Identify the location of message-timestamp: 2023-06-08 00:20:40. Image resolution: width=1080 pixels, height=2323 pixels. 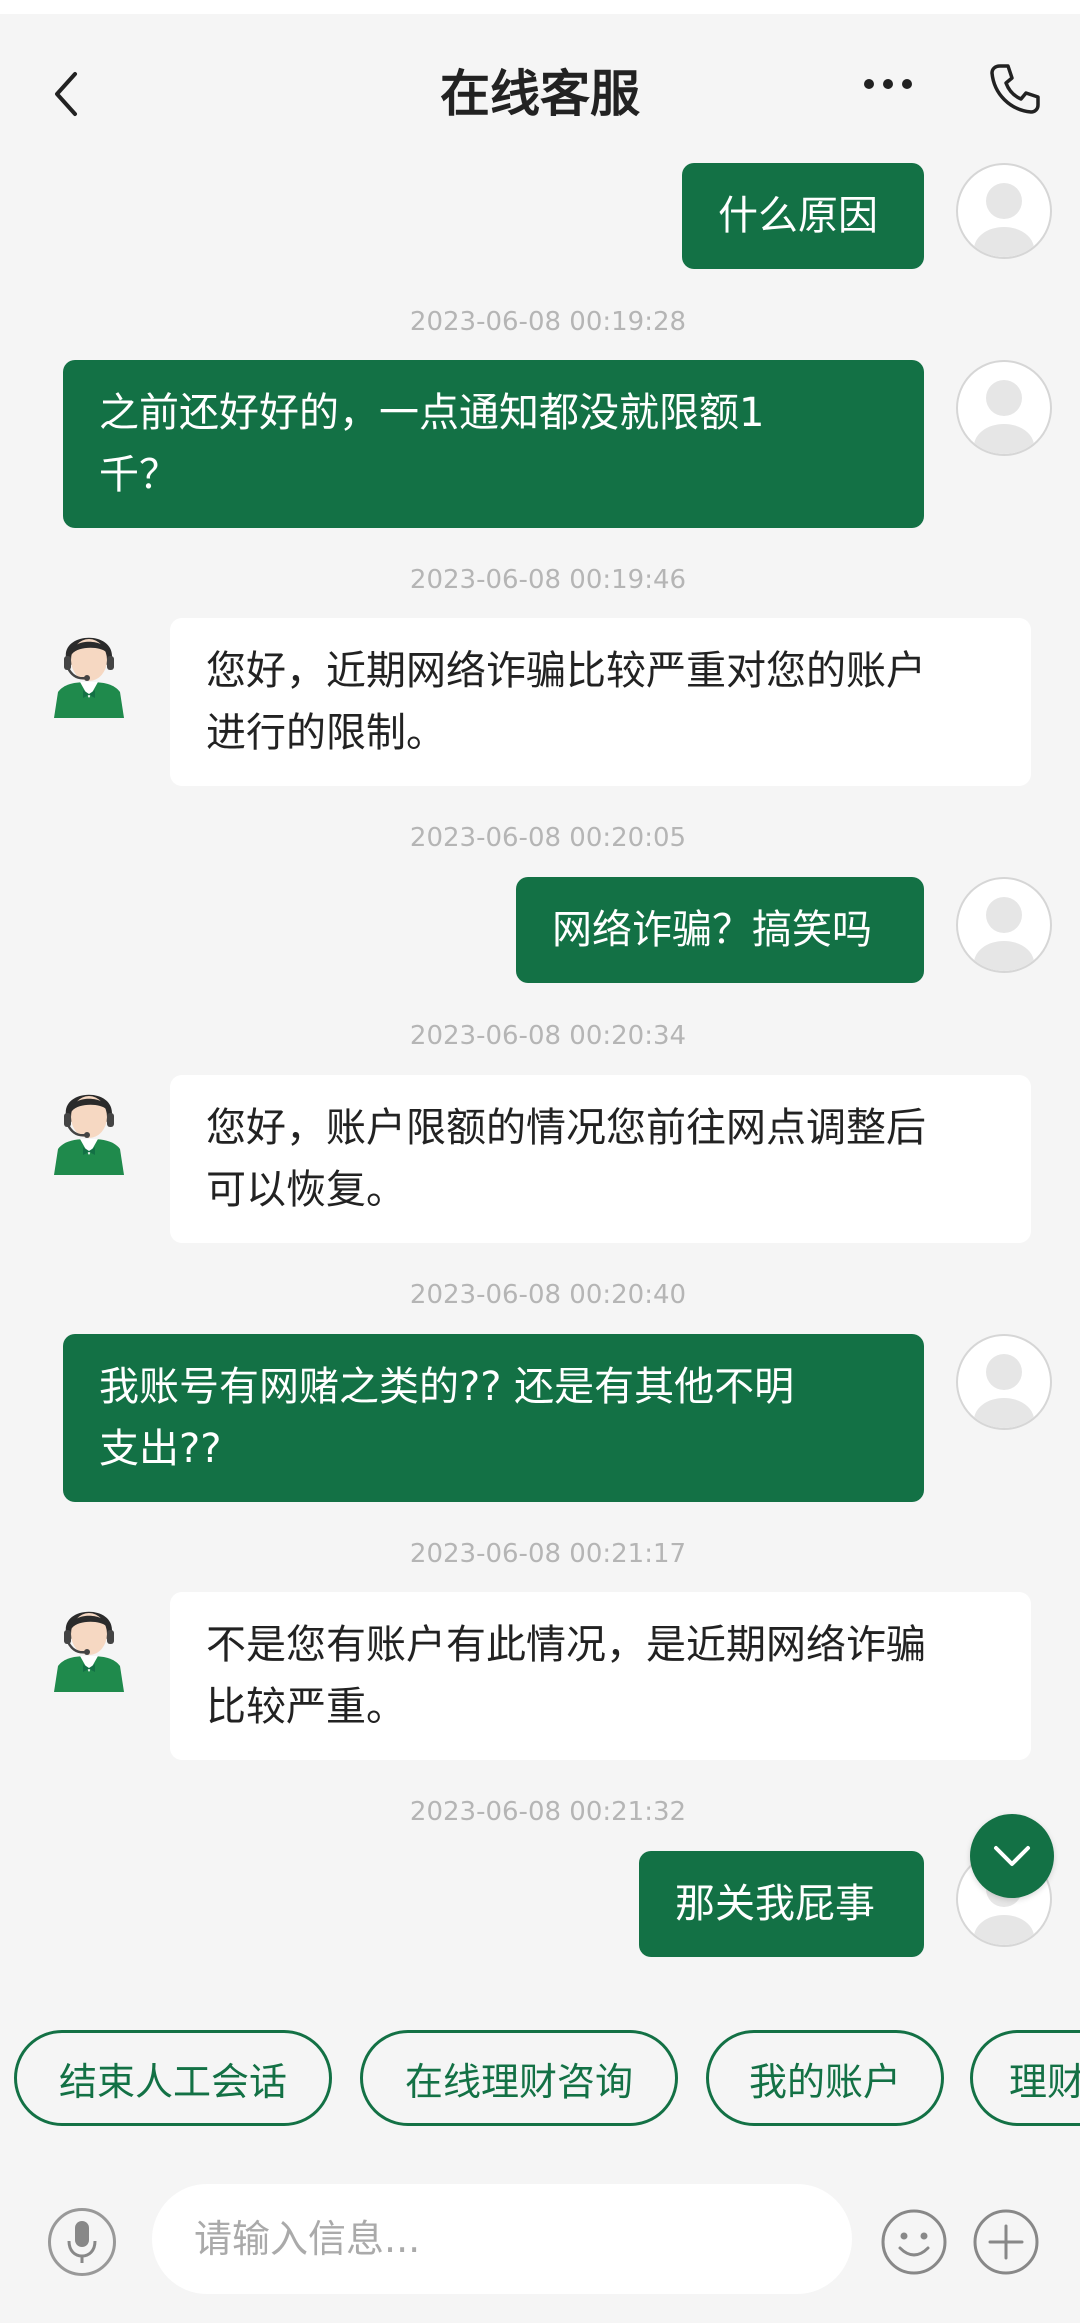
(548, 1295).